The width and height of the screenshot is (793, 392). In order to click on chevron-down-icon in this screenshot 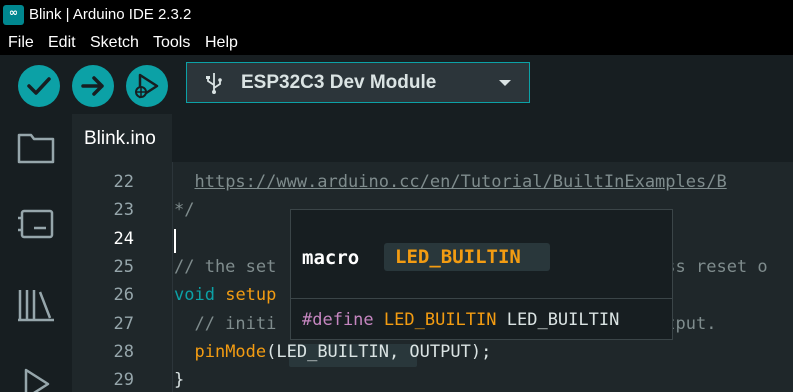, I will do `click(505, 83)`.